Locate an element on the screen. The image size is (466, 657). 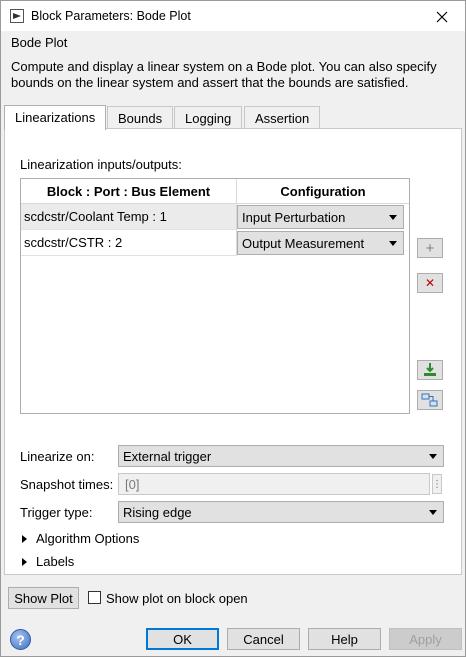
linearize-on-value: External trigger is located at coordinates (167, 456).